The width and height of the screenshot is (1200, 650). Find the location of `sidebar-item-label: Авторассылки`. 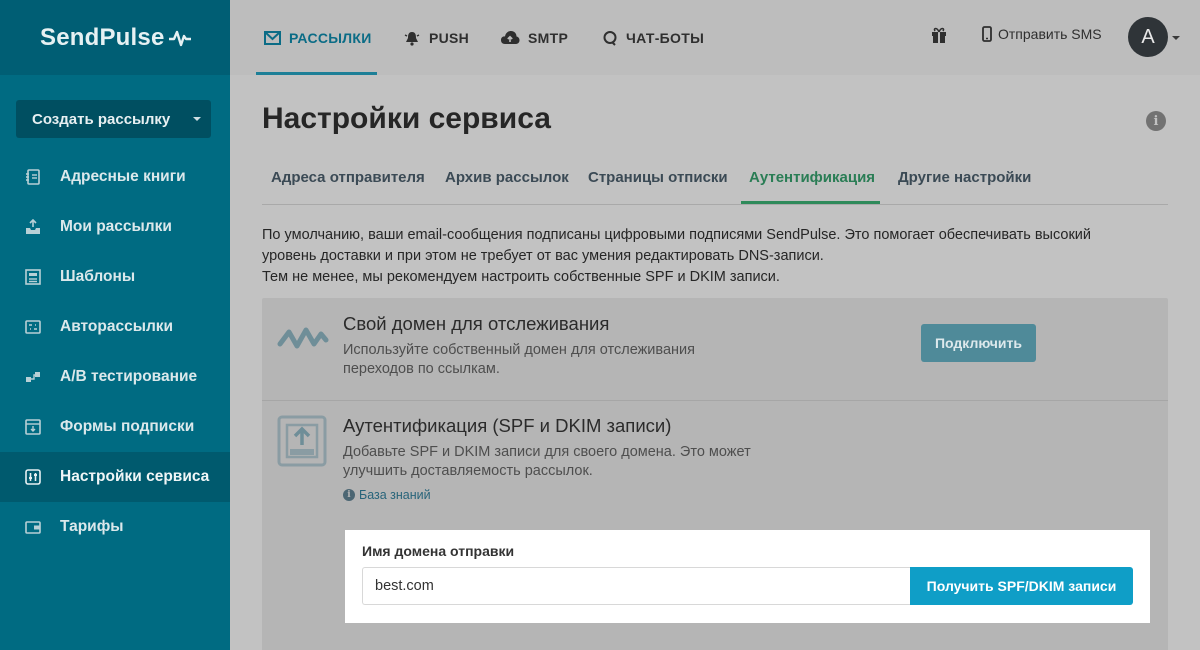

sidebar-item-label: Авторассылки is located at coordinates (117, 326).